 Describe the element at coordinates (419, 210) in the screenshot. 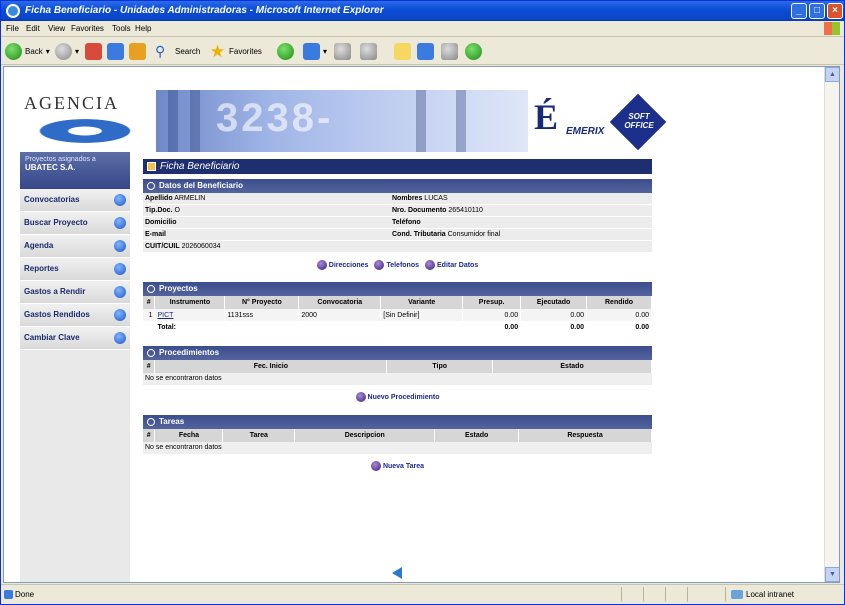

I see `field-label: Nro. Documento` at that location.